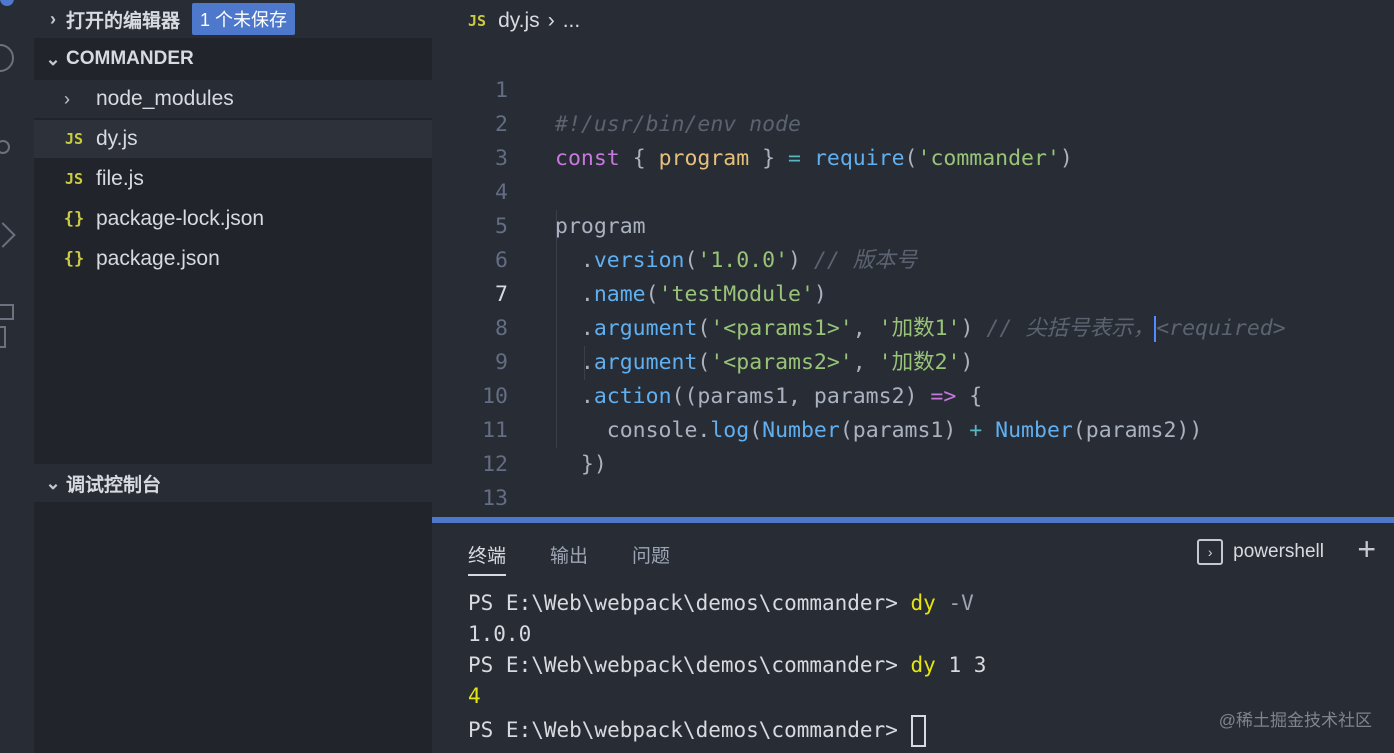 The height and width of the screenshot is (753, 1394). I want to click on code-line: 5 .version('1.0.0') // 版本号, so click(913, 224).